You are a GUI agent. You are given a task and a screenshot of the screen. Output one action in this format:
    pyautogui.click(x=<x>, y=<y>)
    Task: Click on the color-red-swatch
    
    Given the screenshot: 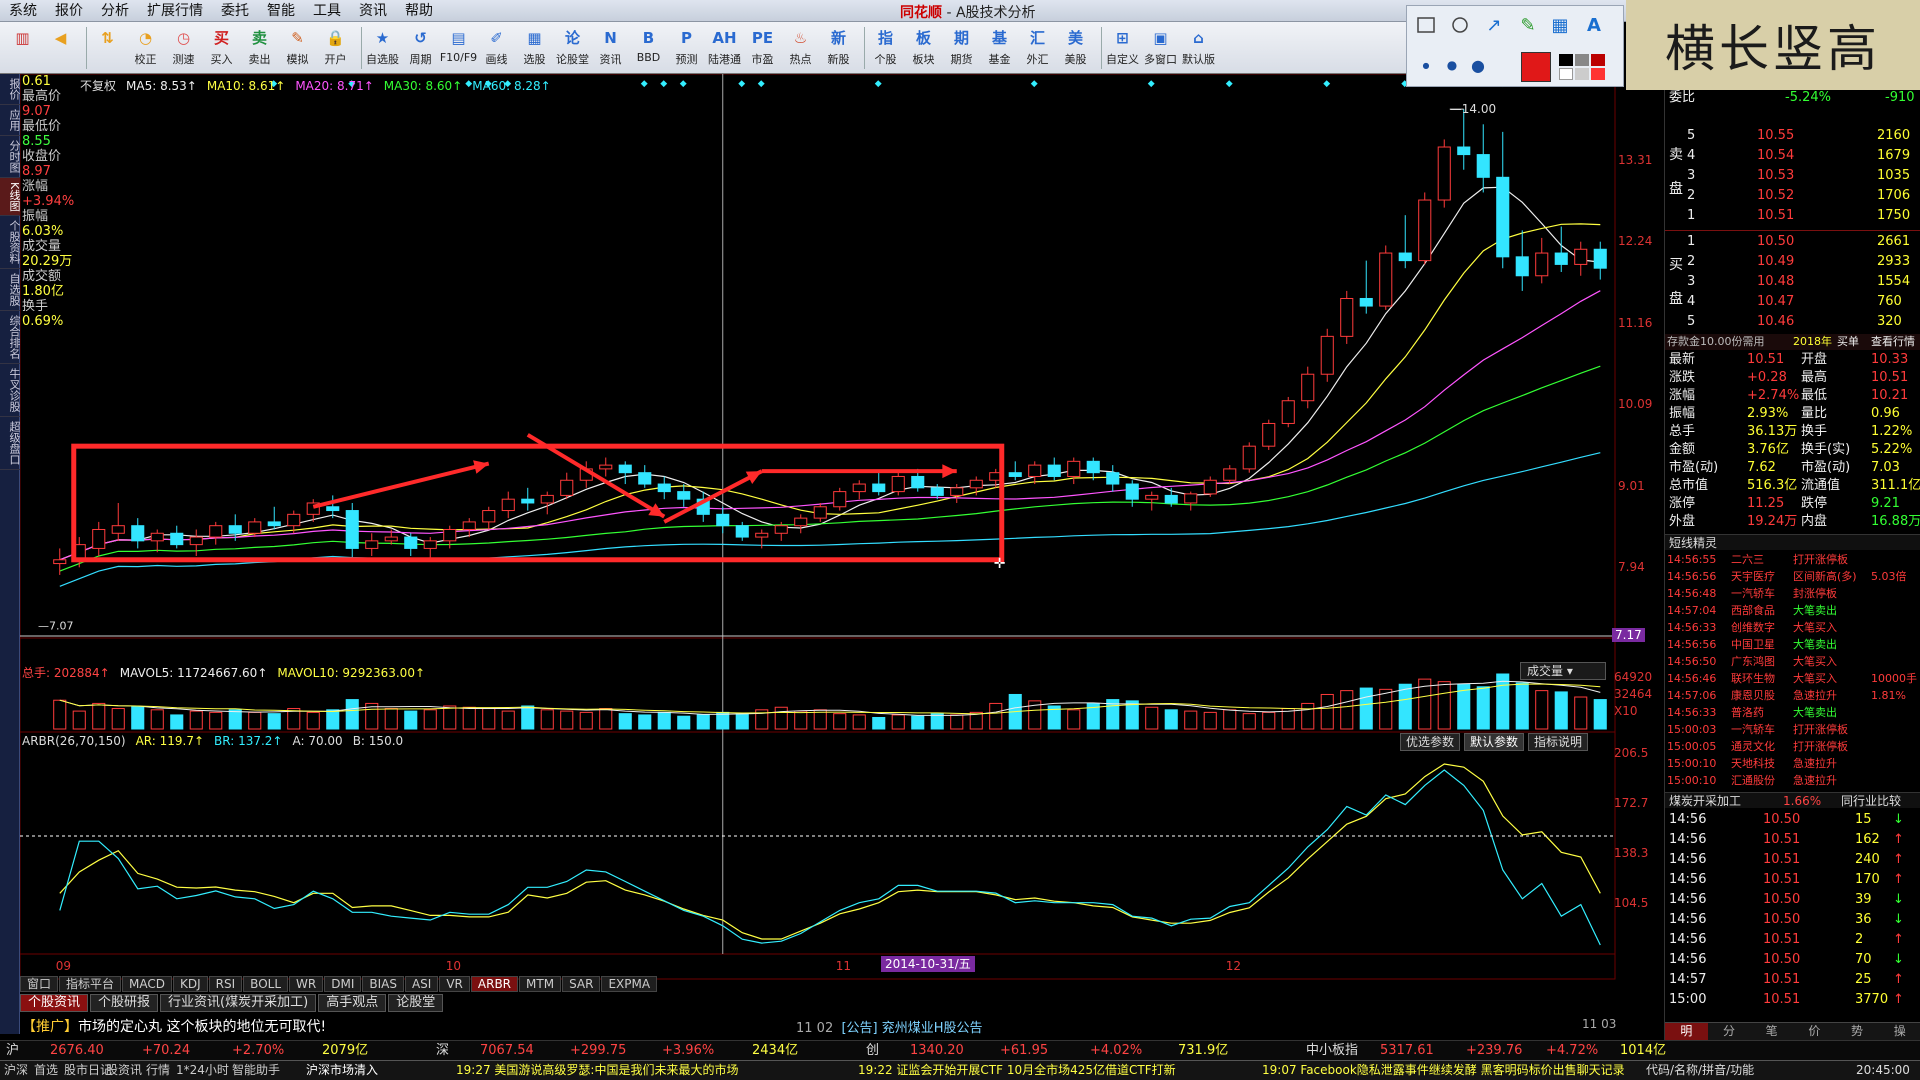 What is the action you would take?
    pyautogui.click(x=1598, y=74)
    